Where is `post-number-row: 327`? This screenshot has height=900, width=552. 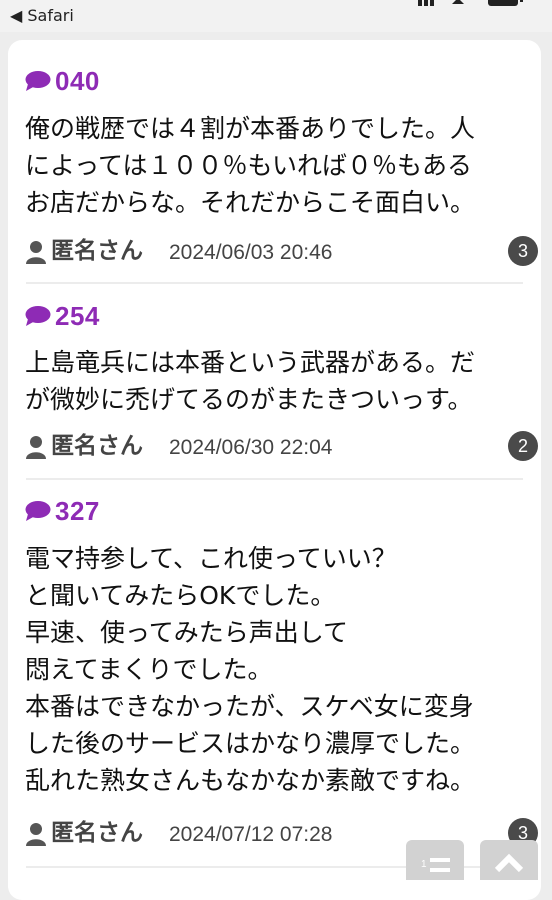 post-number-row: 327 is located at coordinates (62, 511).